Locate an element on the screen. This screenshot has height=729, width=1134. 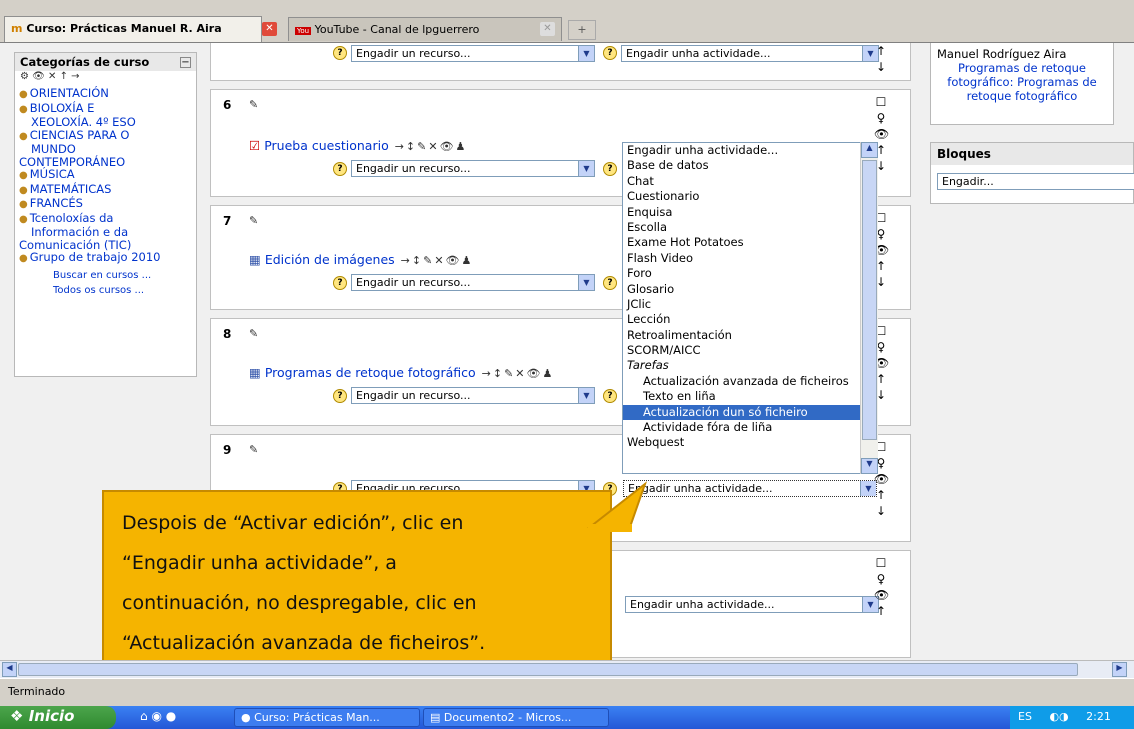
assignment-icon: ▦ is located at coordinates (255, 259).